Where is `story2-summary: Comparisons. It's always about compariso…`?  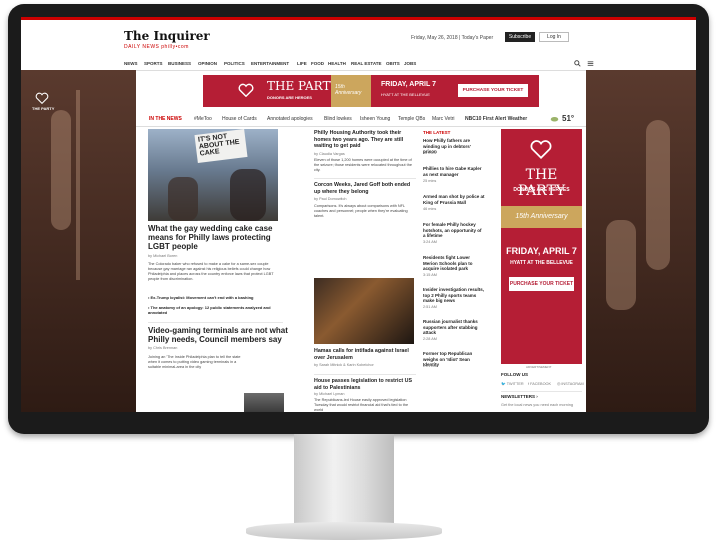 story2-summary: Comparisons. It's always about compariso… is located at coordinates (361, 211).